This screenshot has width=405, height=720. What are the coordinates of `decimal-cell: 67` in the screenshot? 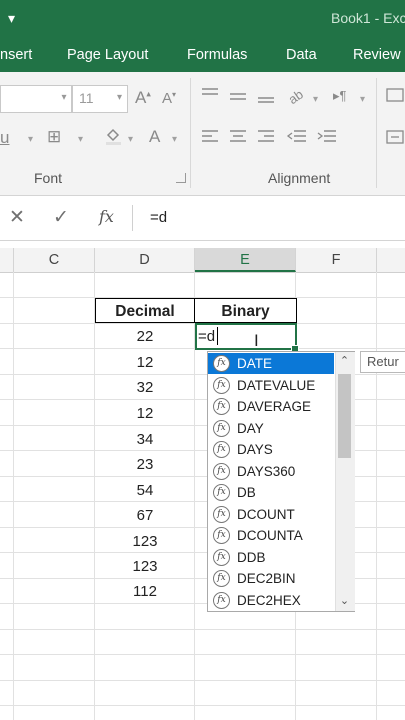 It's located at (145, 515).